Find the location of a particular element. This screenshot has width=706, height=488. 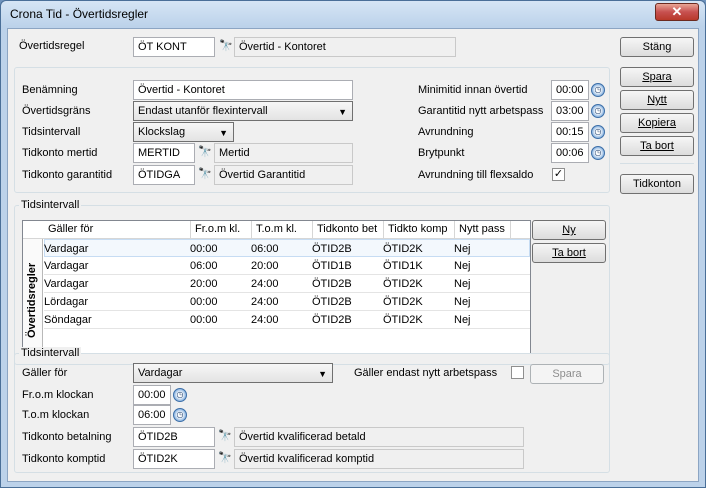

table-row: Vardagar 20:00 24:00 ÖTID2B ÖTID2K Nej is located at coordinates (287, 284).